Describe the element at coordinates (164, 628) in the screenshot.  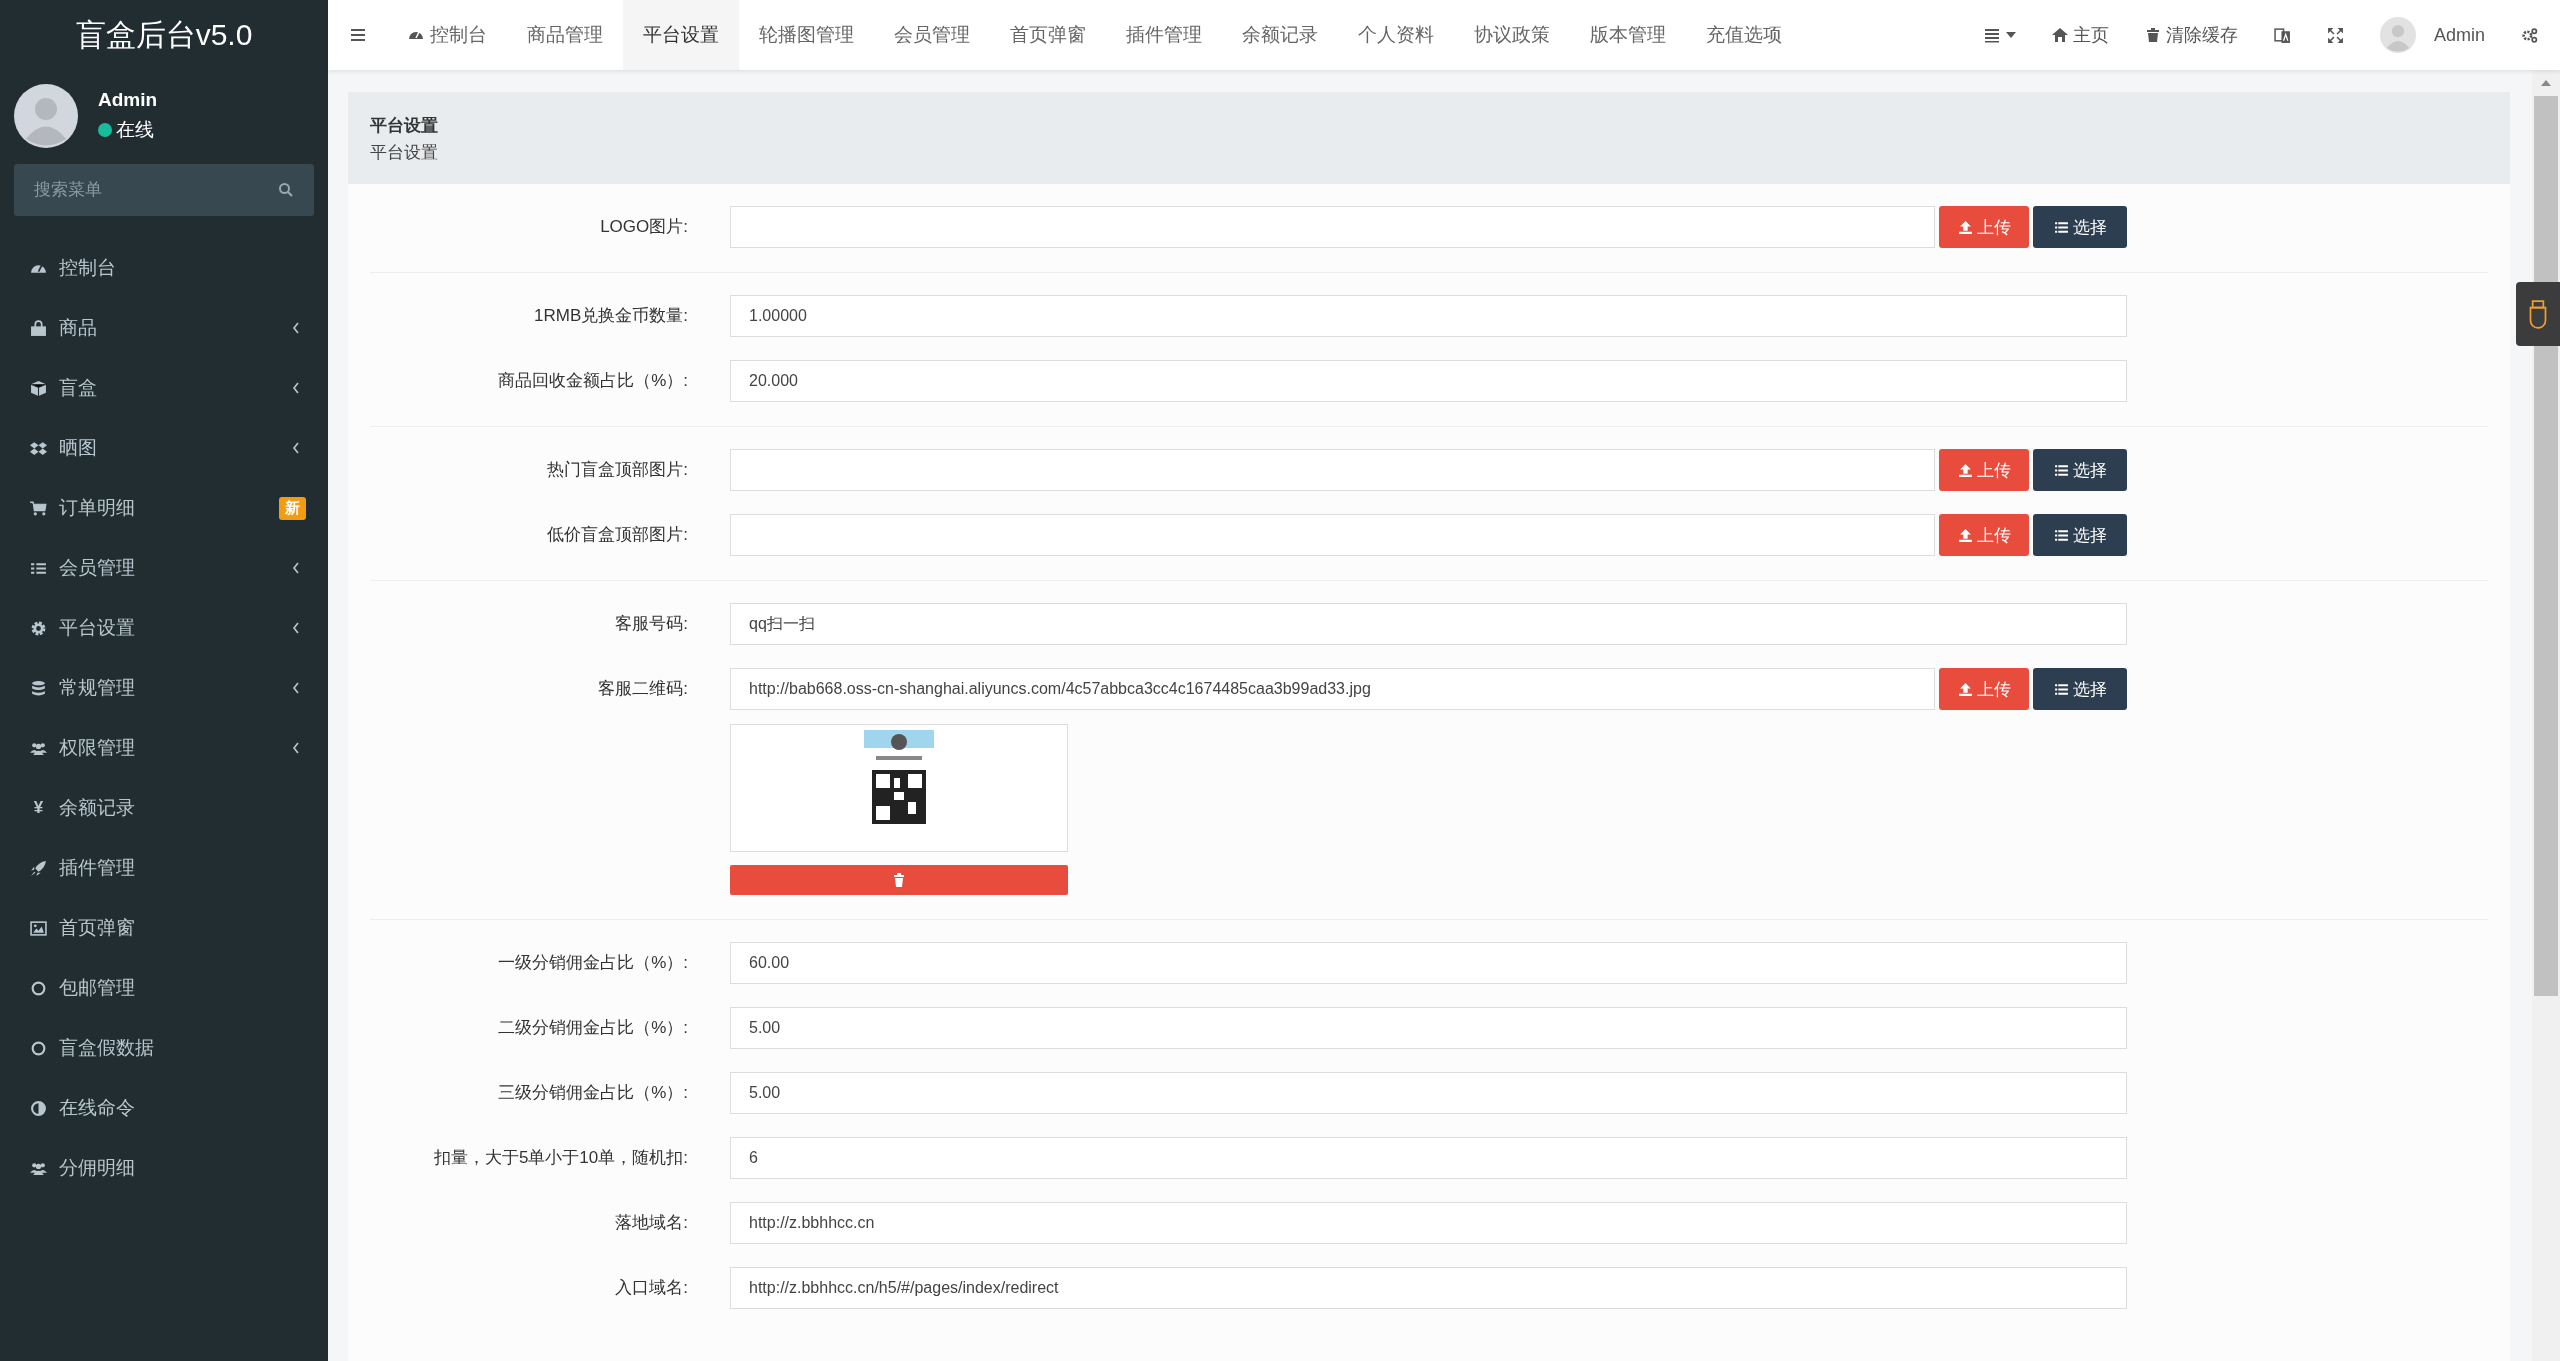
I see `menu-item: 平台设置` at that location.